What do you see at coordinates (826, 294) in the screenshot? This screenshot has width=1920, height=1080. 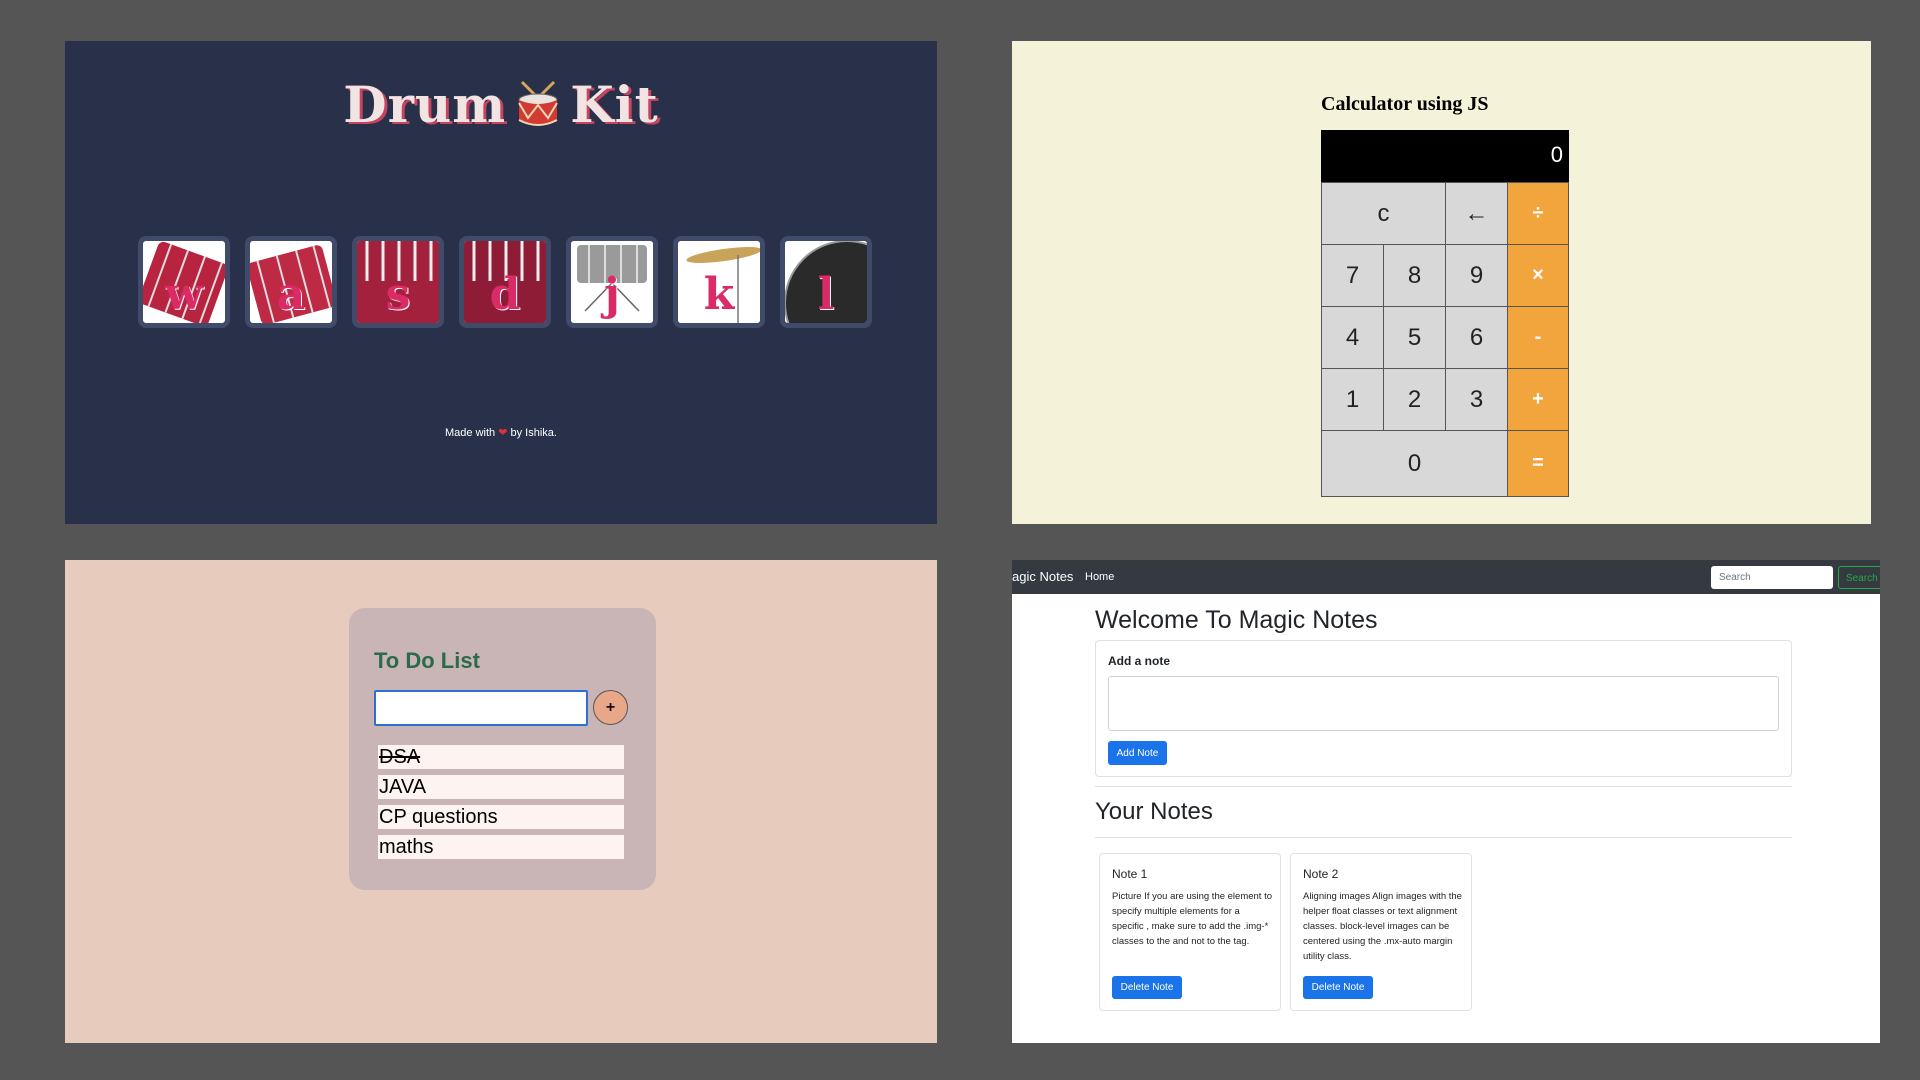 I see `key-letter: l` at bounding box center [826, 294].